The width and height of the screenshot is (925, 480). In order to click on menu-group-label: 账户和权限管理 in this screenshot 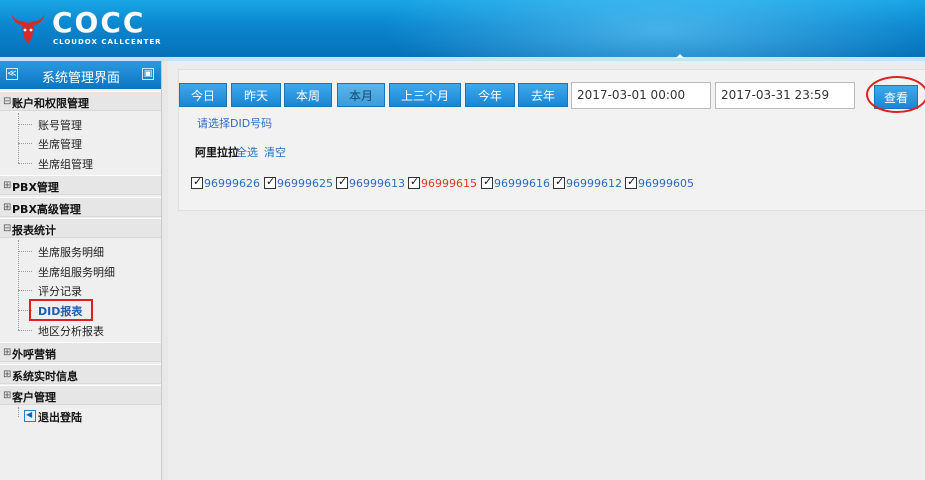, I will do `click(50, 103)`.